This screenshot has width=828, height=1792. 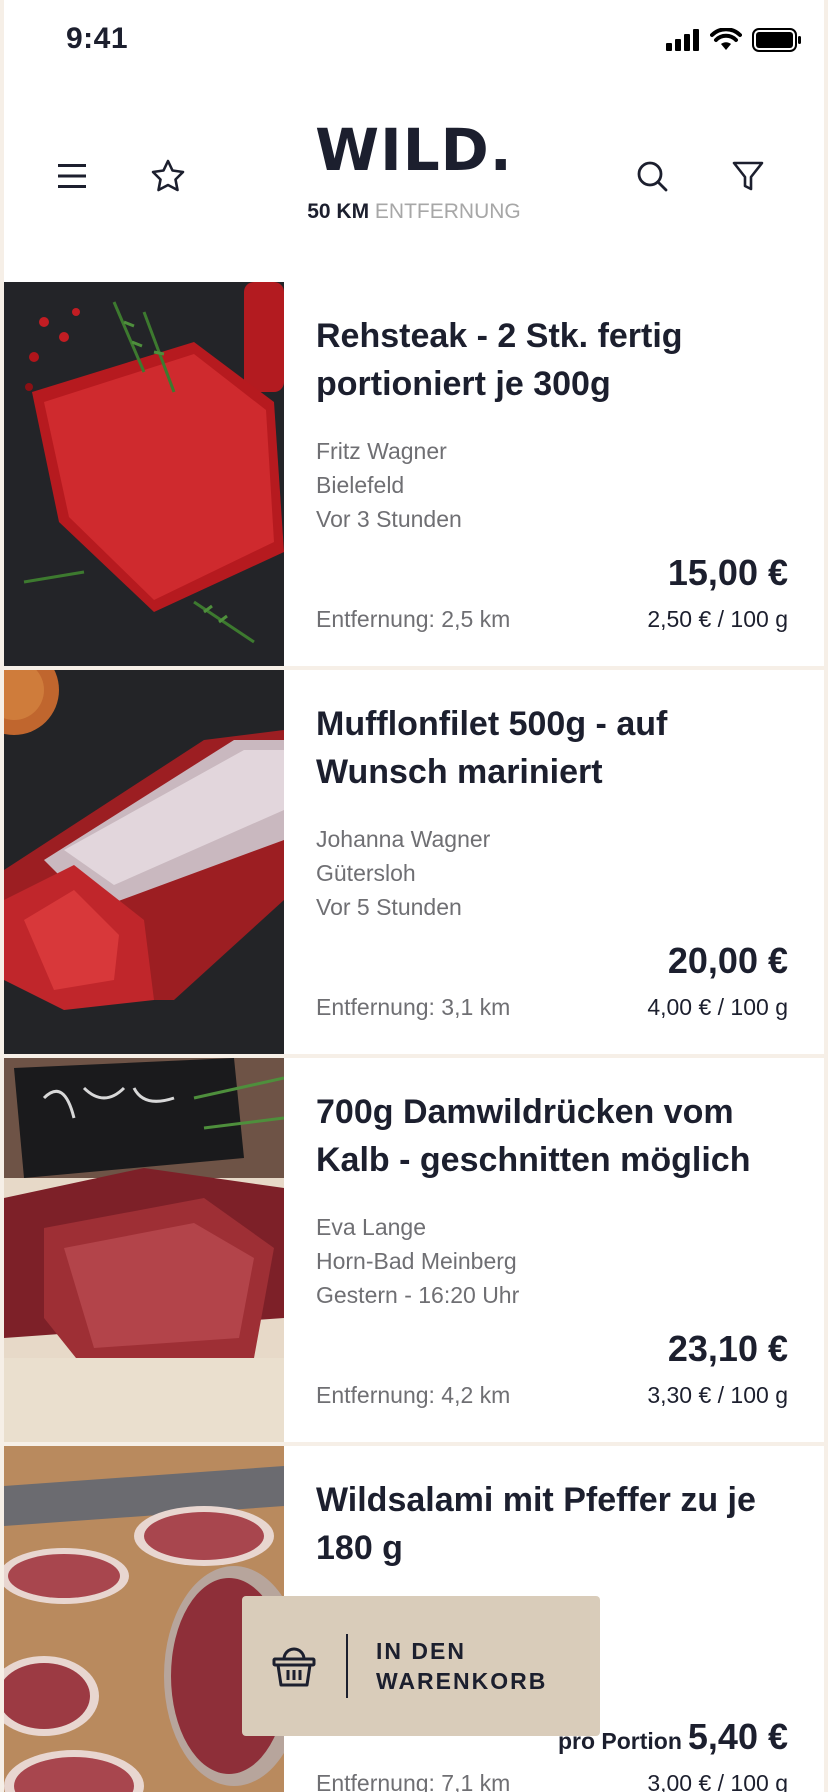 I want to click on filter-button, so click(x=748, y=176).